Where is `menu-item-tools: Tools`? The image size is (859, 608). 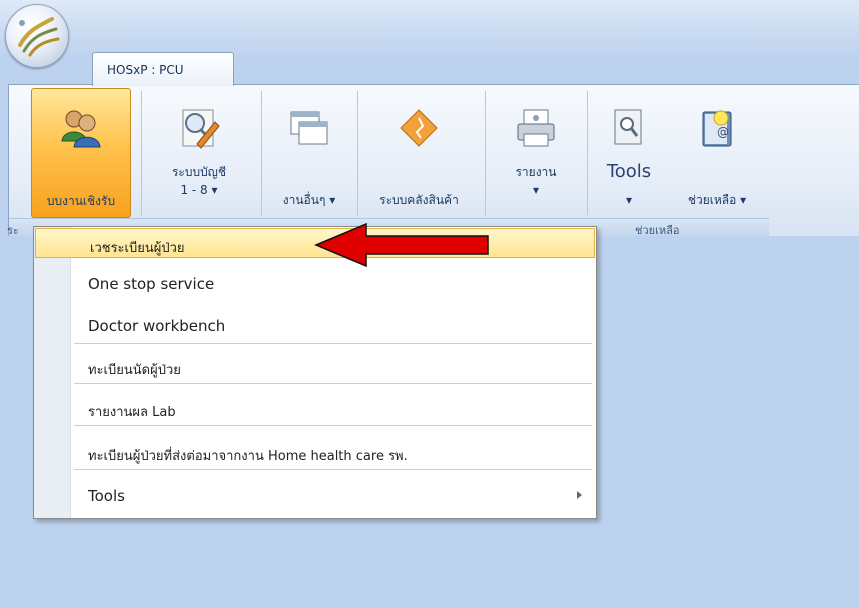
menu-item-tools: Tools is located at coordinates (315, 495).